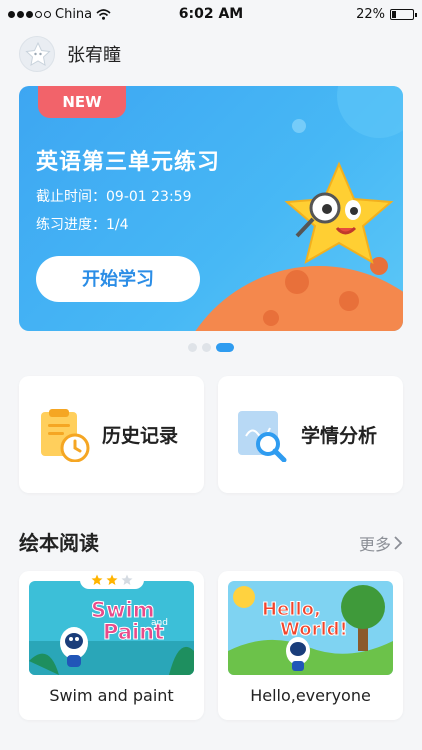  I want to click on meadow-cover-image: Hello, World!, so click(310, 628).